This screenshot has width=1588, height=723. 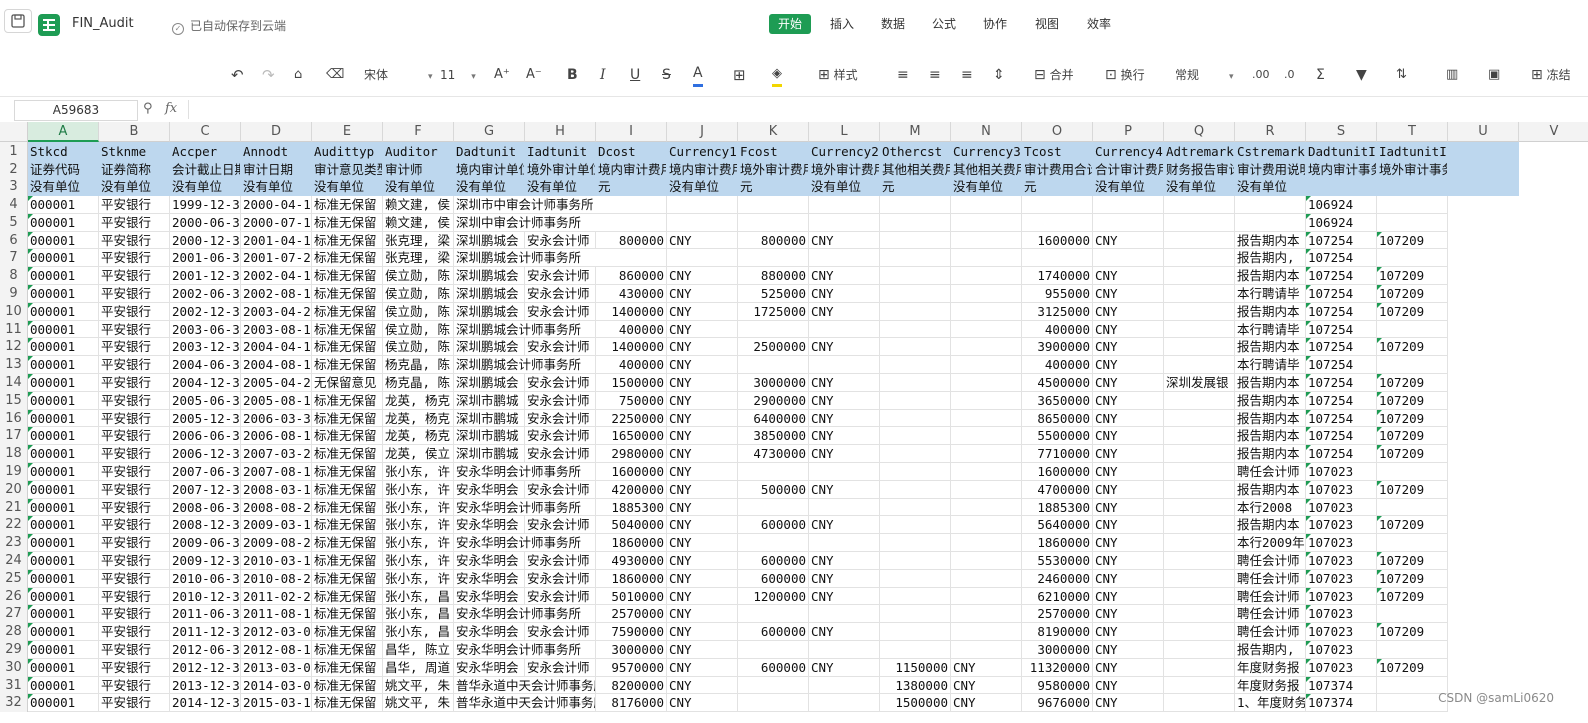 What do you see at coordinates (935, 75) in the screenshot?
I see `align-center-icon: ≡` at bounding box center [935, 75].